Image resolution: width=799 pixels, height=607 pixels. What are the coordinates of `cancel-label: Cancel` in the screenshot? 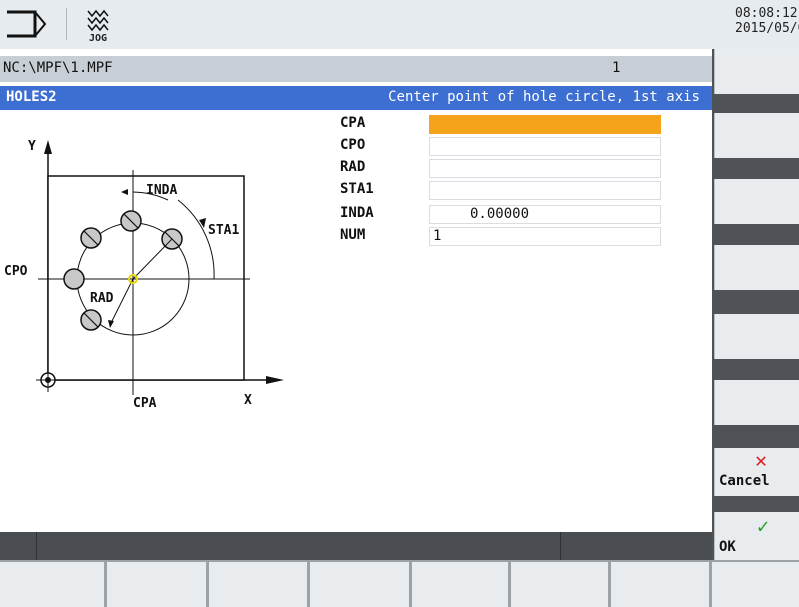 It's located at (744, 481).